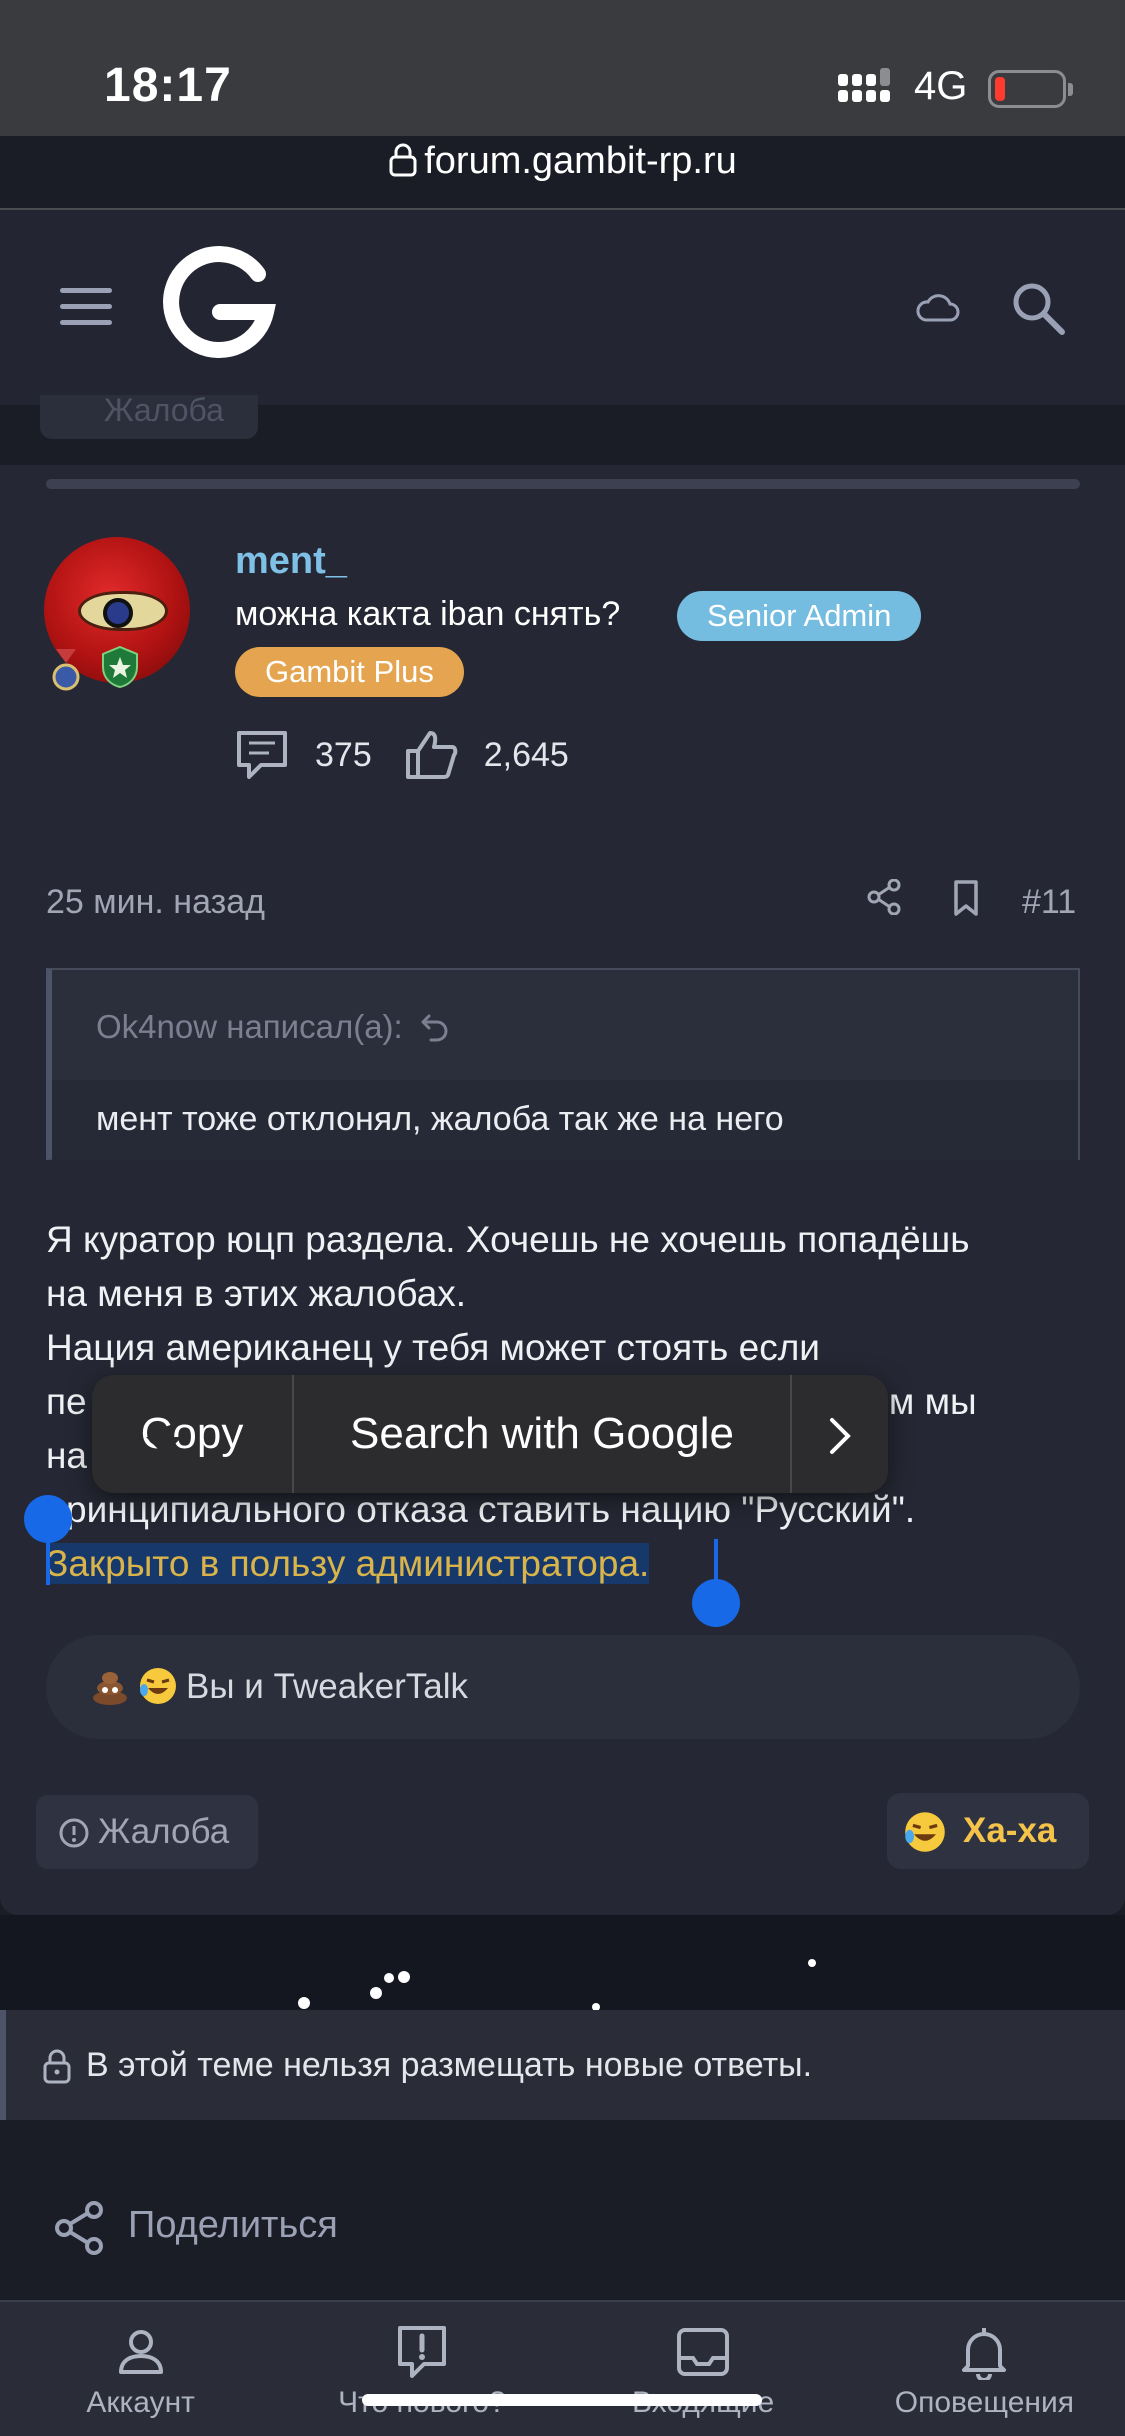  What do you see at coordinates (984, 2402) in the screenshot?
I see `nav-label: Оповещения` at bounding box center [984, 2402].